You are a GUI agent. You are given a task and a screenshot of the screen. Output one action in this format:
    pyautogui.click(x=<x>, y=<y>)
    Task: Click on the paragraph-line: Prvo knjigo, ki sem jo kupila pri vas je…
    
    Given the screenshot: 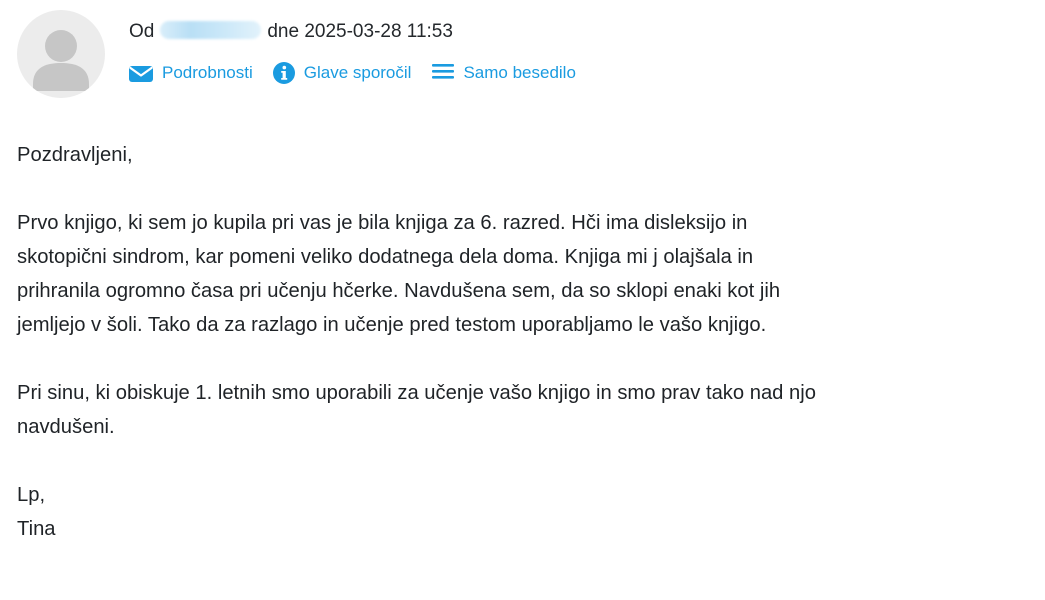 What is the action you would take?
    pyautogui.click(x=382, y=223)
    